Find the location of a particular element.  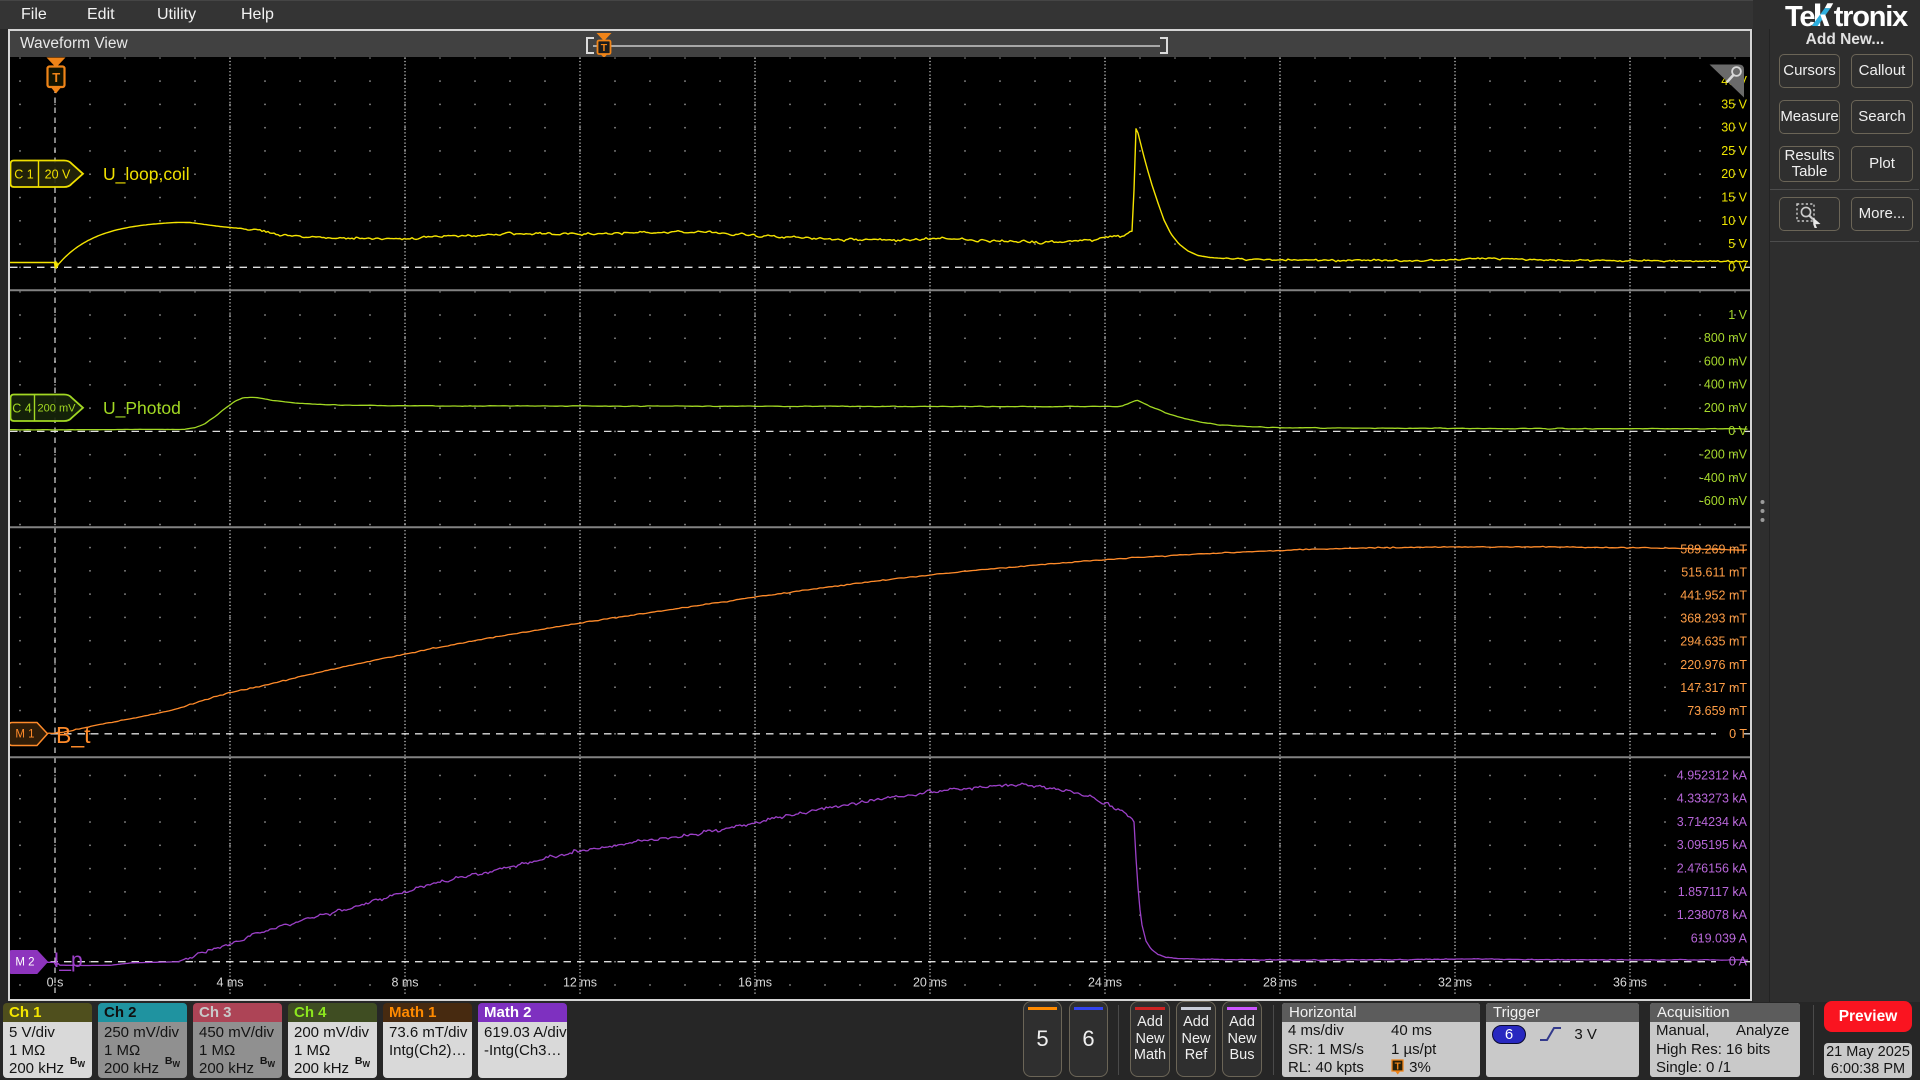

svg-text: Te is located at coordinates (1800, 15).